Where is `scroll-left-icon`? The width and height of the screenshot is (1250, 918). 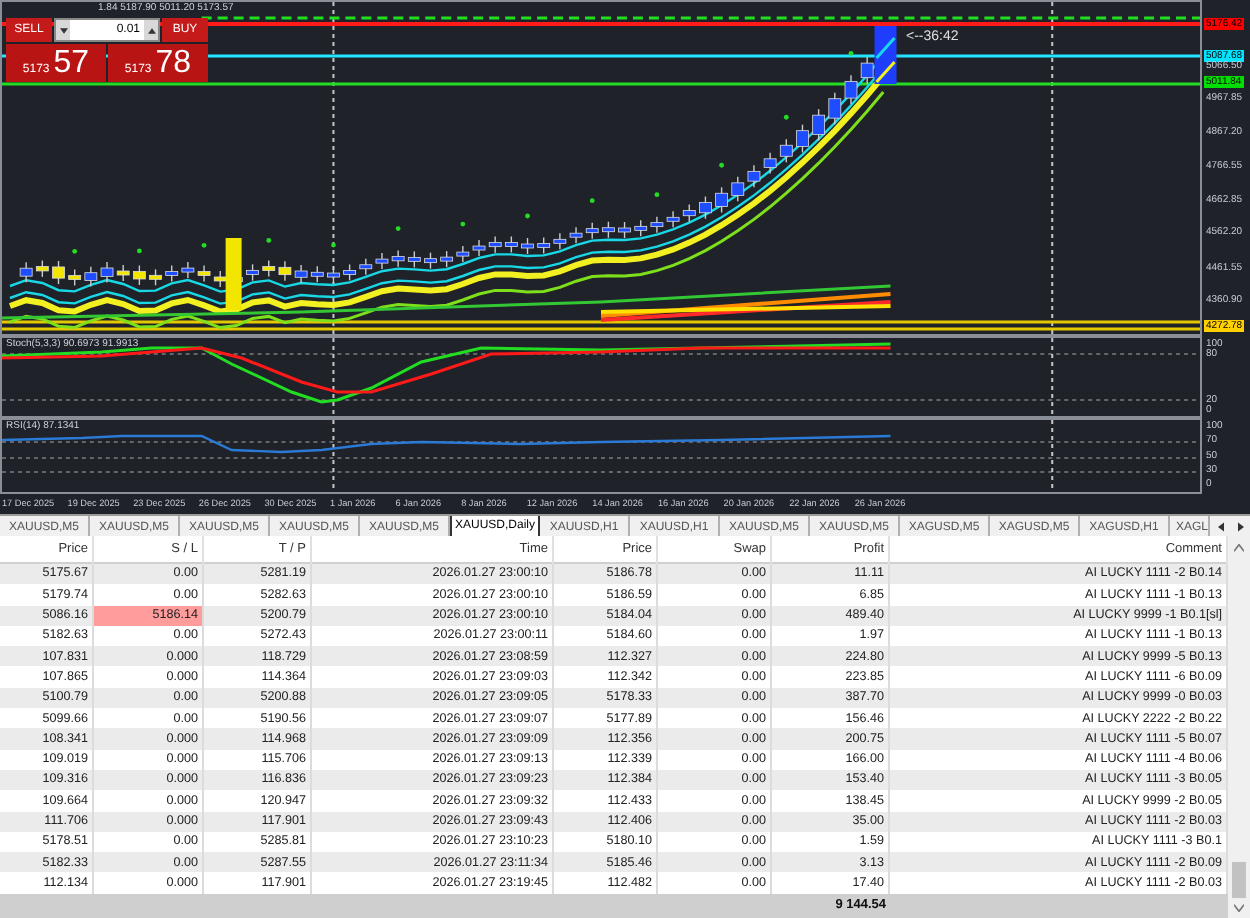
scroll-left-icon is located at coordinates (1220, 527).